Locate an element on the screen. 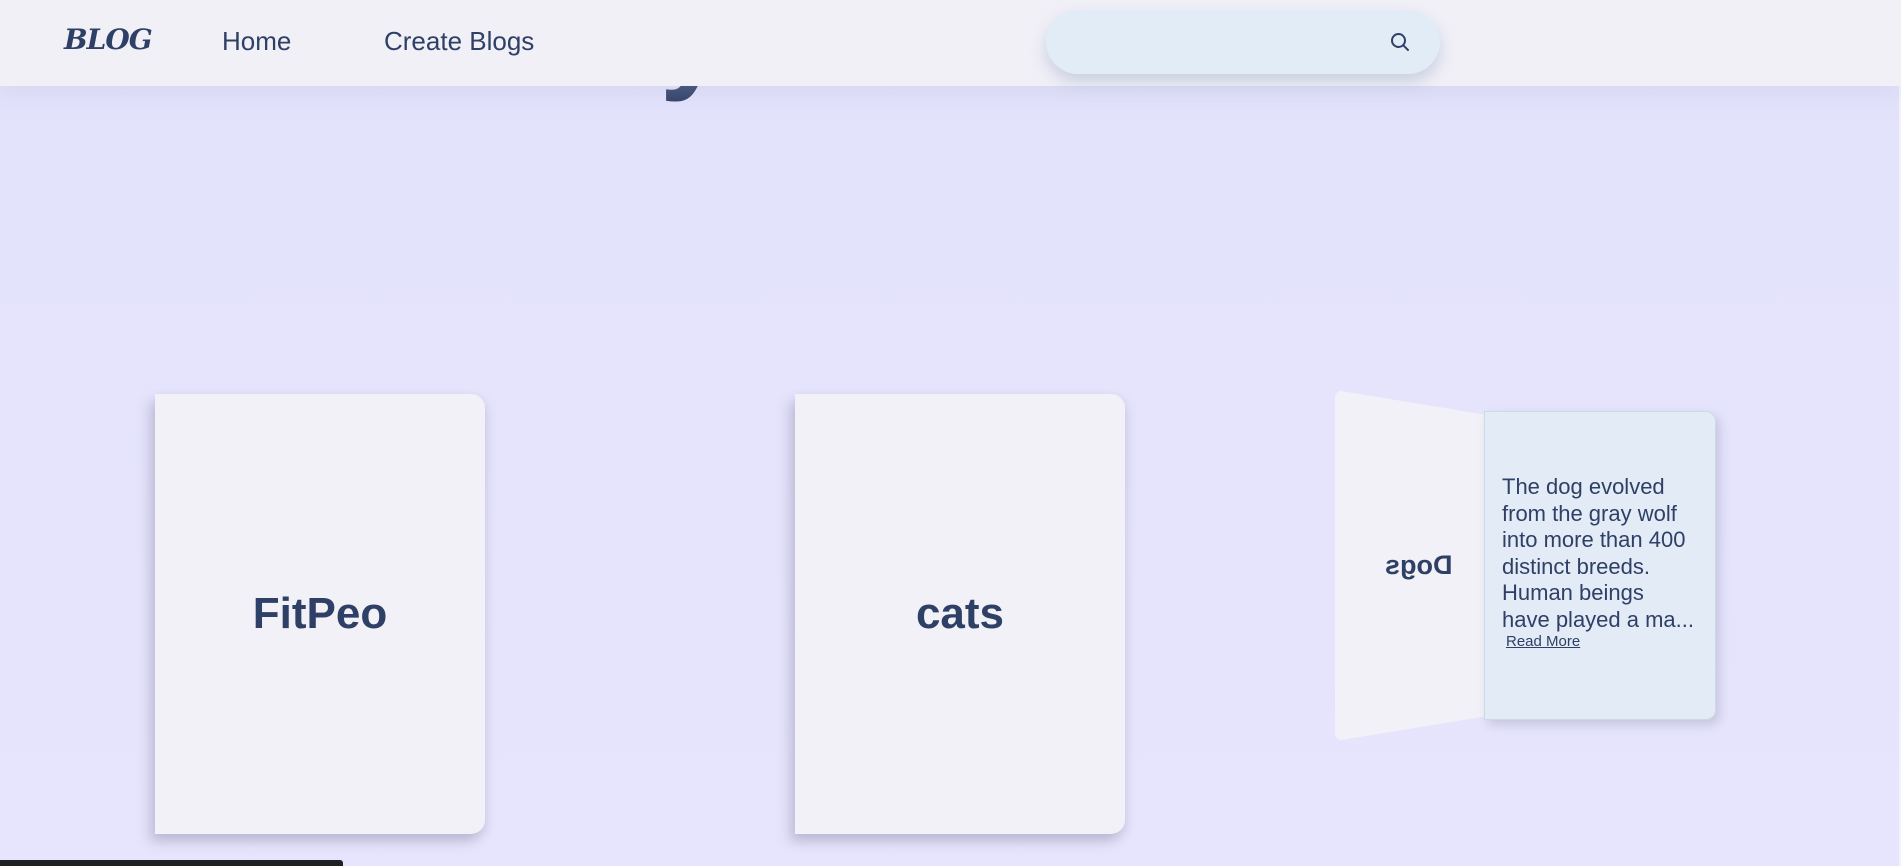  nav-home-link: Home is located at coordinates (256, 41).